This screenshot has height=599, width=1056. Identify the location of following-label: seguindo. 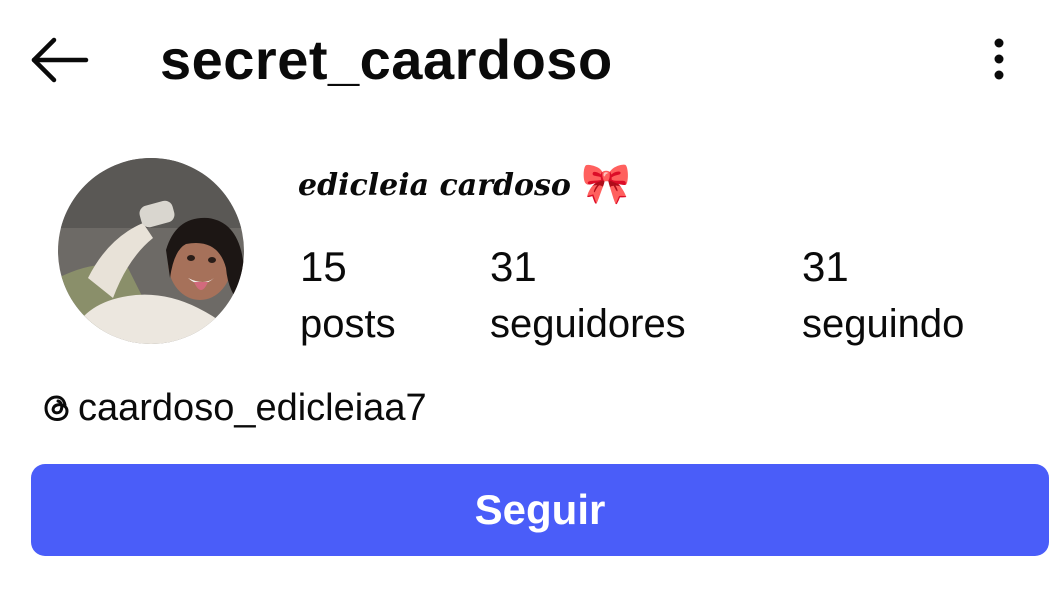
(883, 324).